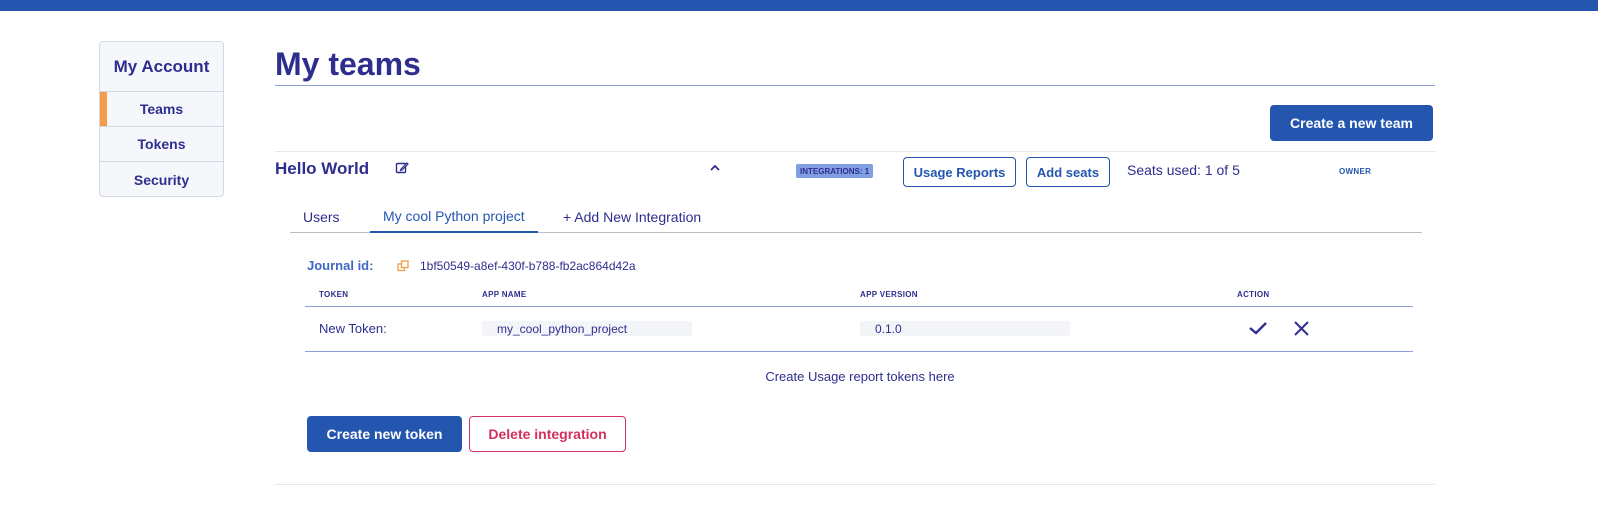 The height and width of the screenshot is (517, 1598). I want to click on sidebar-item-label: Security, so click(161, 179).